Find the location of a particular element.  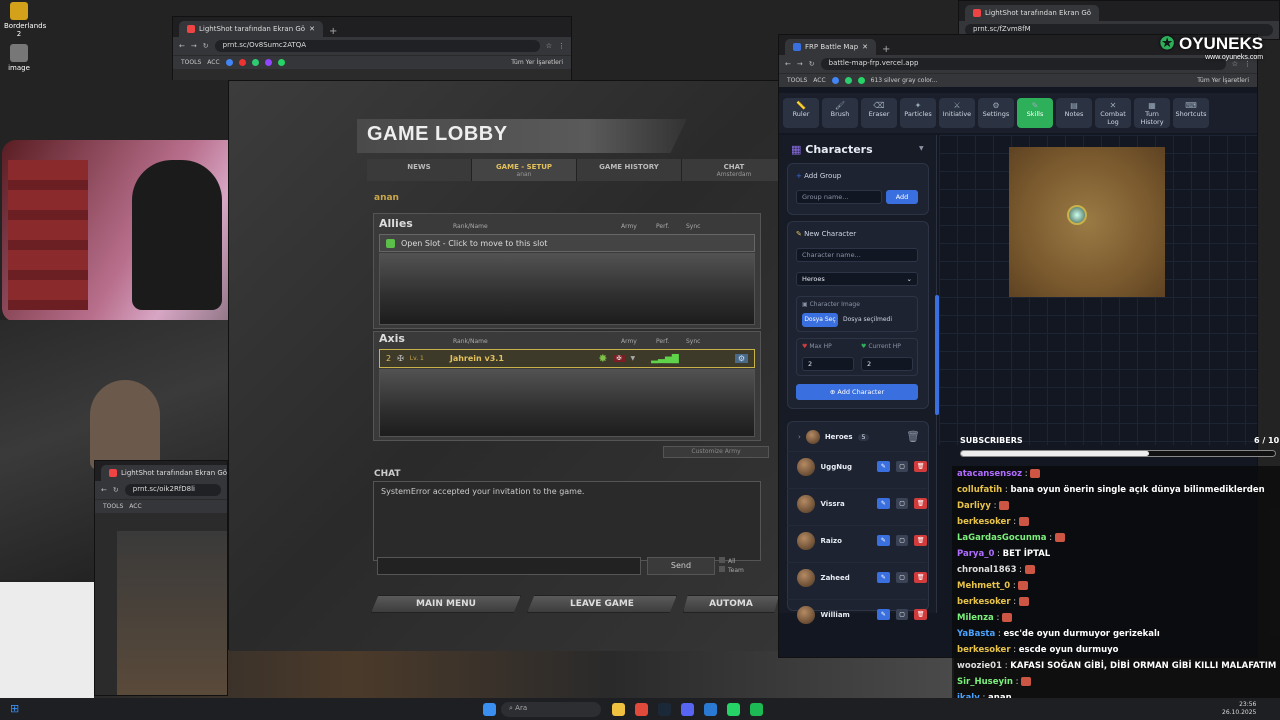

chat-scope-all: All is located at coordinates (731, 561).